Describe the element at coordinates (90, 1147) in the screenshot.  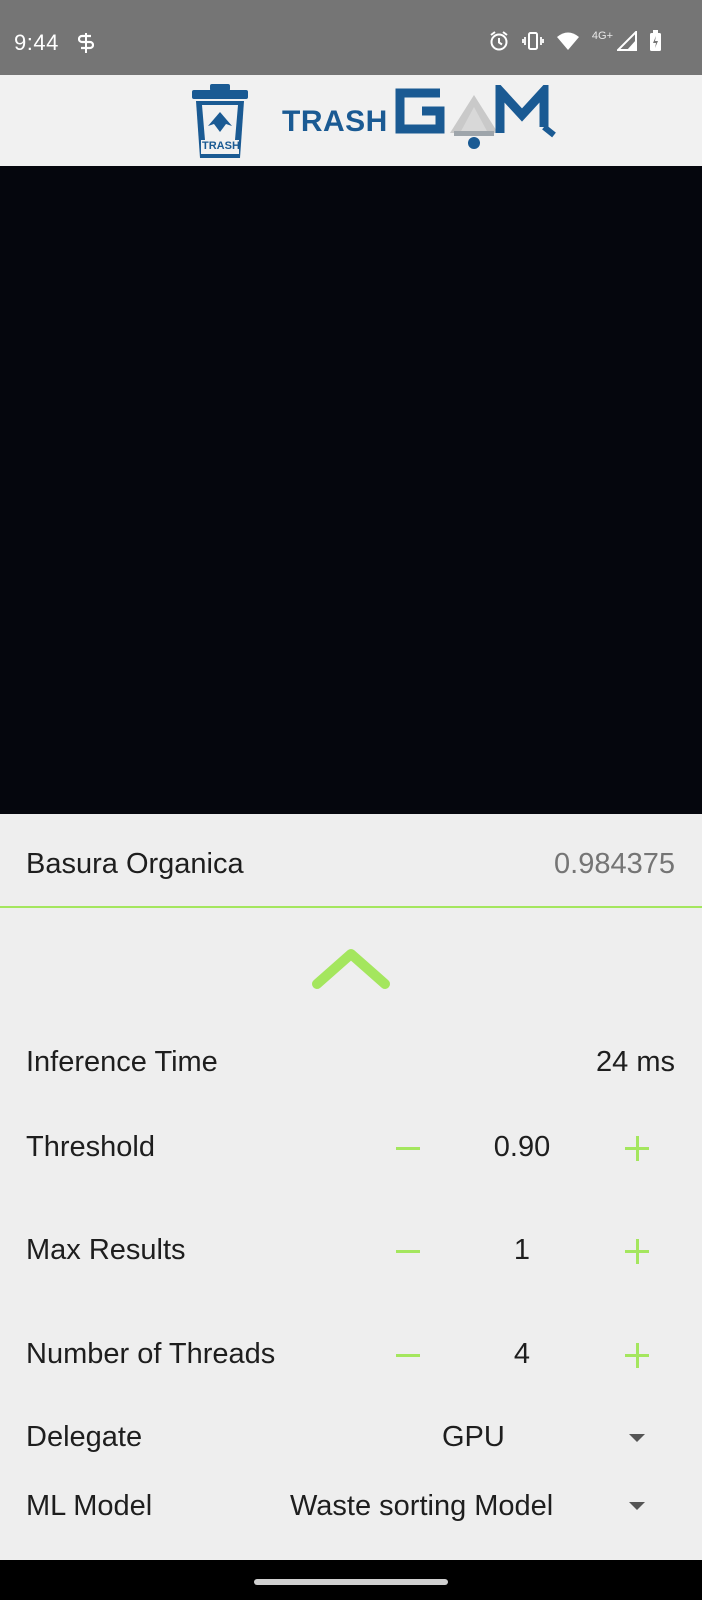
I see `threshold-label: Threshold` at that location.